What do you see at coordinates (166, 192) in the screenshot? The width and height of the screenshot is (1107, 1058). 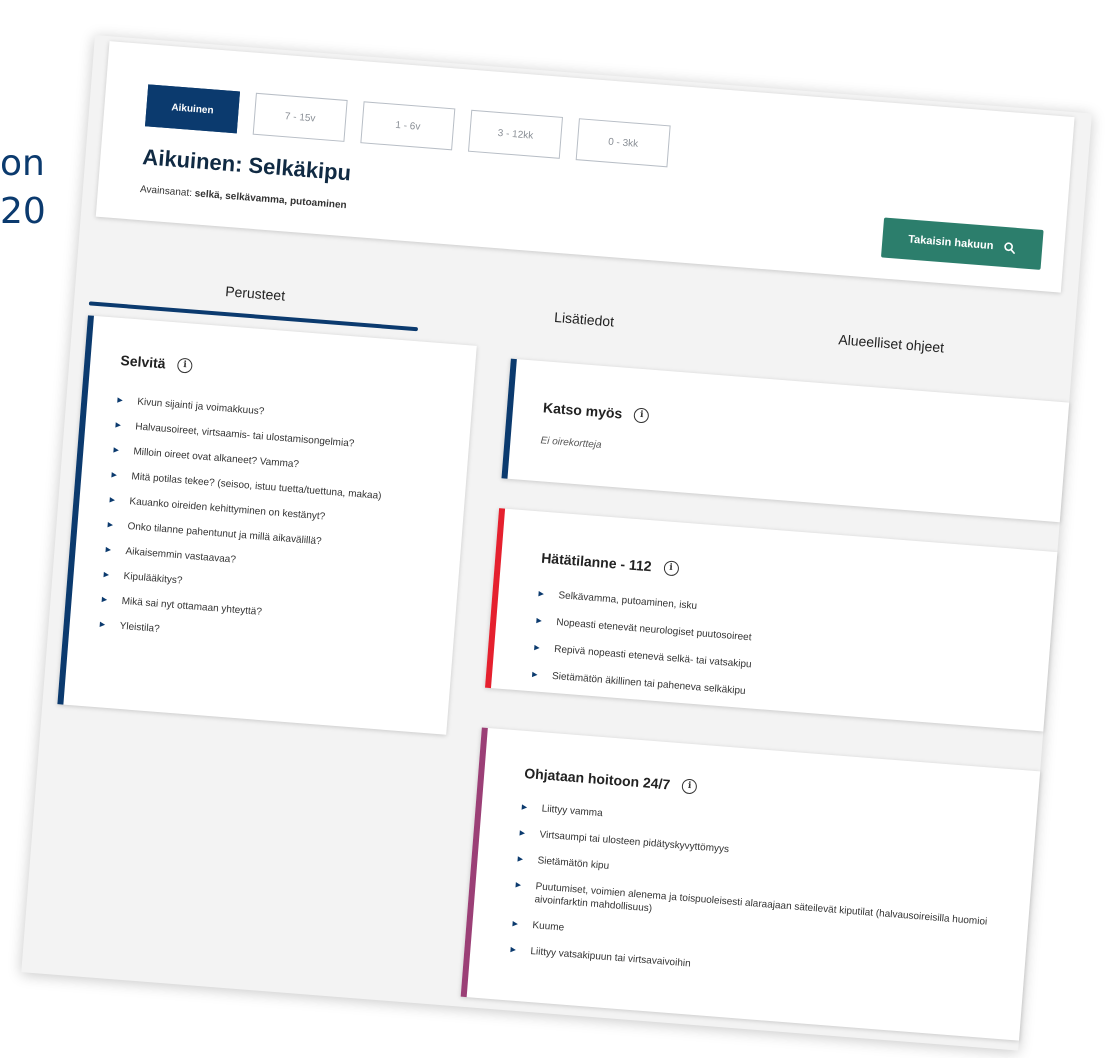 I see `keywords-label: Avainsanat:` at bounding box center [166, 192].